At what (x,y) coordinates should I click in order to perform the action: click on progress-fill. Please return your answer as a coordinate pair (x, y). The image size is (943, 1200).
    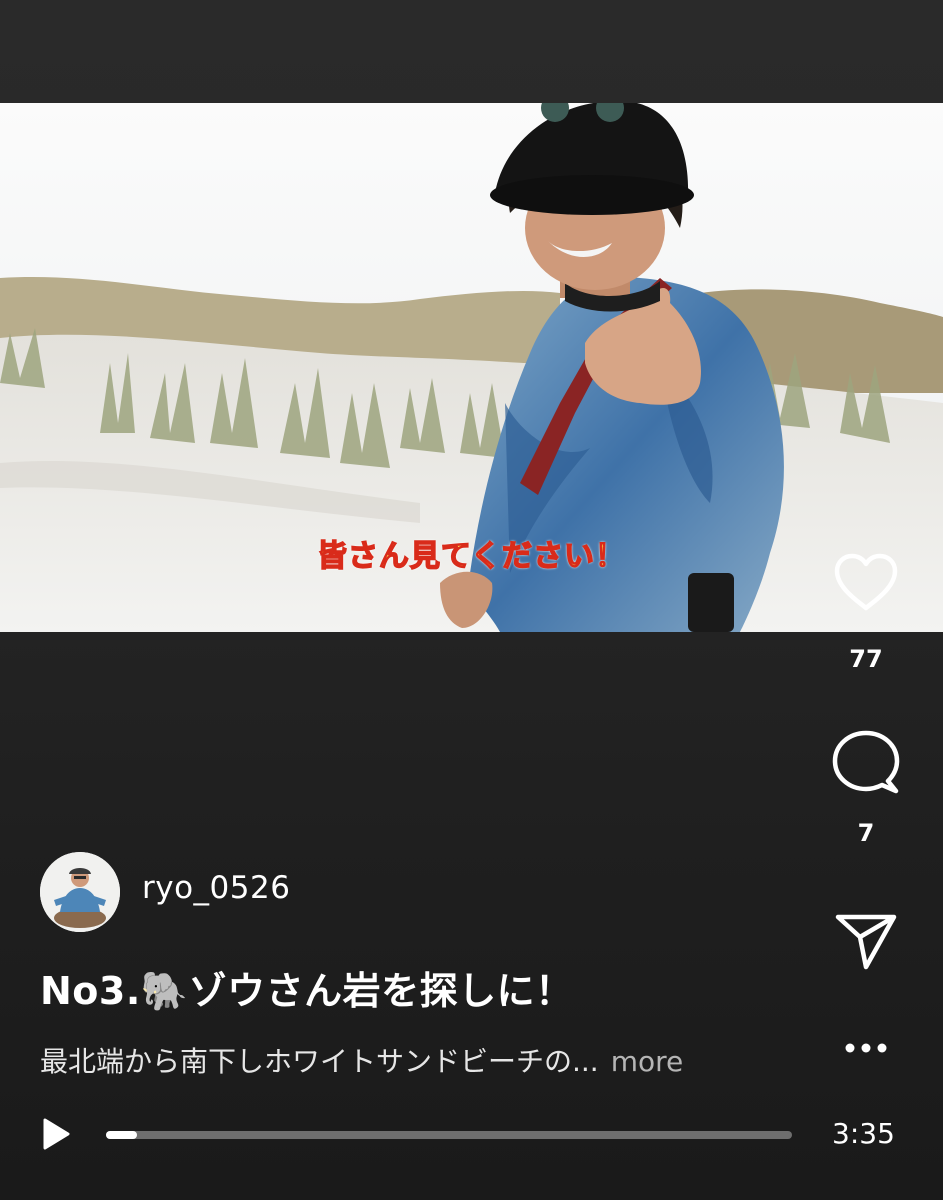
    Looking at the image, I should click on (121, 1135).